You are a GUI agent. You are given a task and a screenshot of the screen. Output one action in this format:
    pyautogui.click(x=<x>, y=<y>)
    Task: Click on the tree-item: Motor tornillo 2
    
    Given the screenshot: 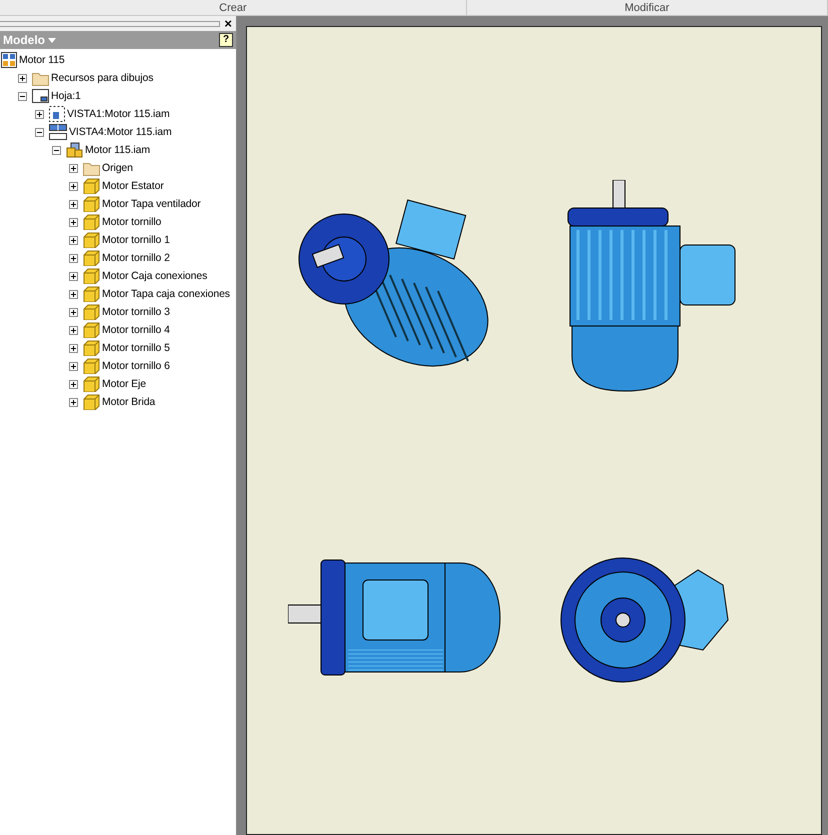 What is the action you would take?
    pyautogui.click(x=136, y=258)
    